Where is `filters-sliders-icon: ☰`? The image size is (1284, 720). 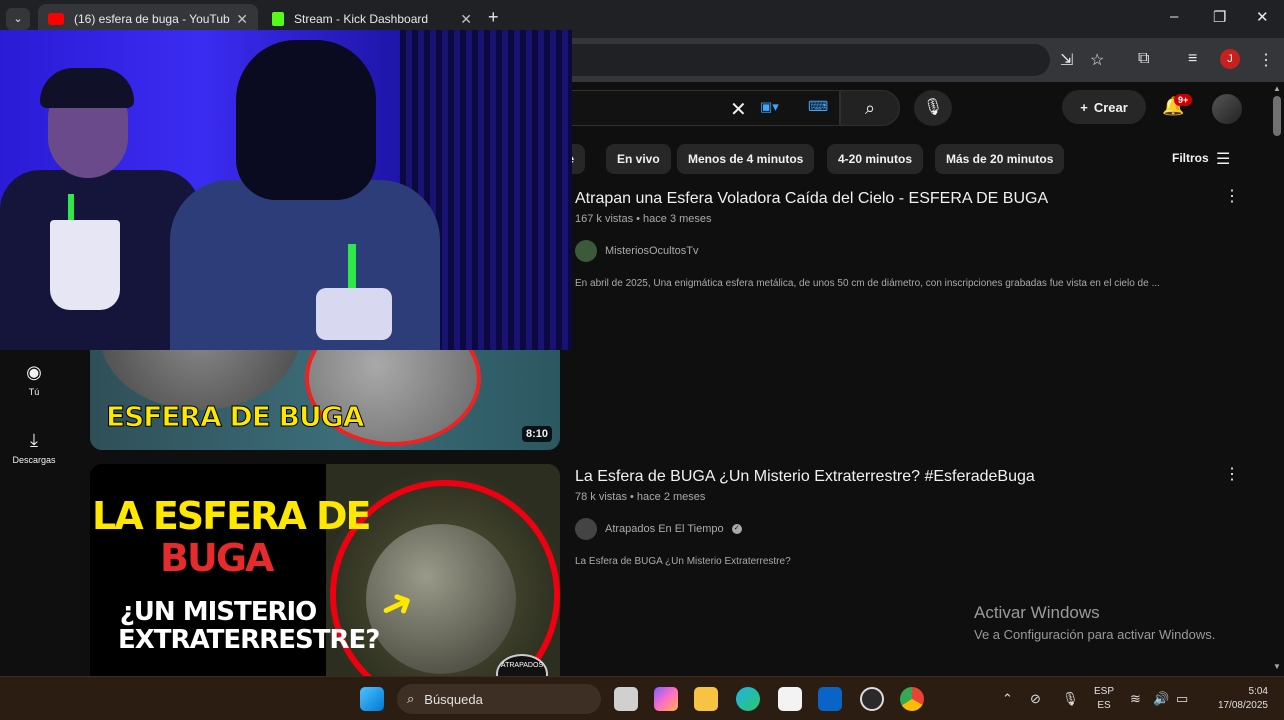 filters-sliders-icon: ☰ is located at coordinates (1223, 159).